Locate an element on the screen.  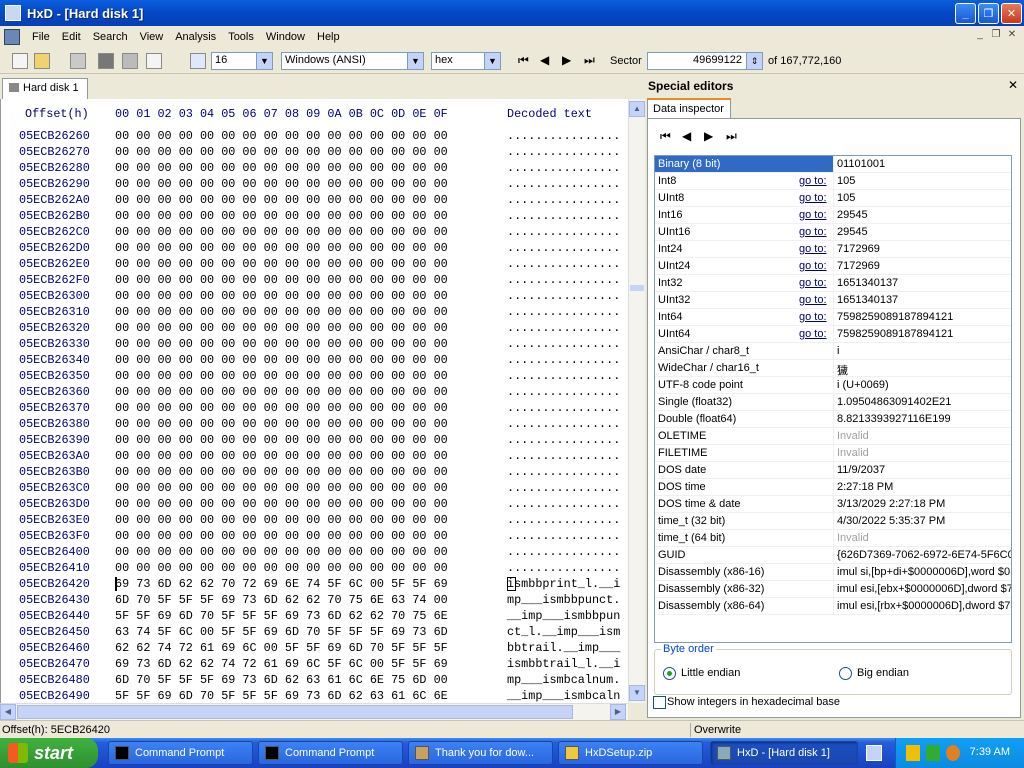
tab-hard-disk-1: Hard disk 1 is located at coordinates (45, 88).